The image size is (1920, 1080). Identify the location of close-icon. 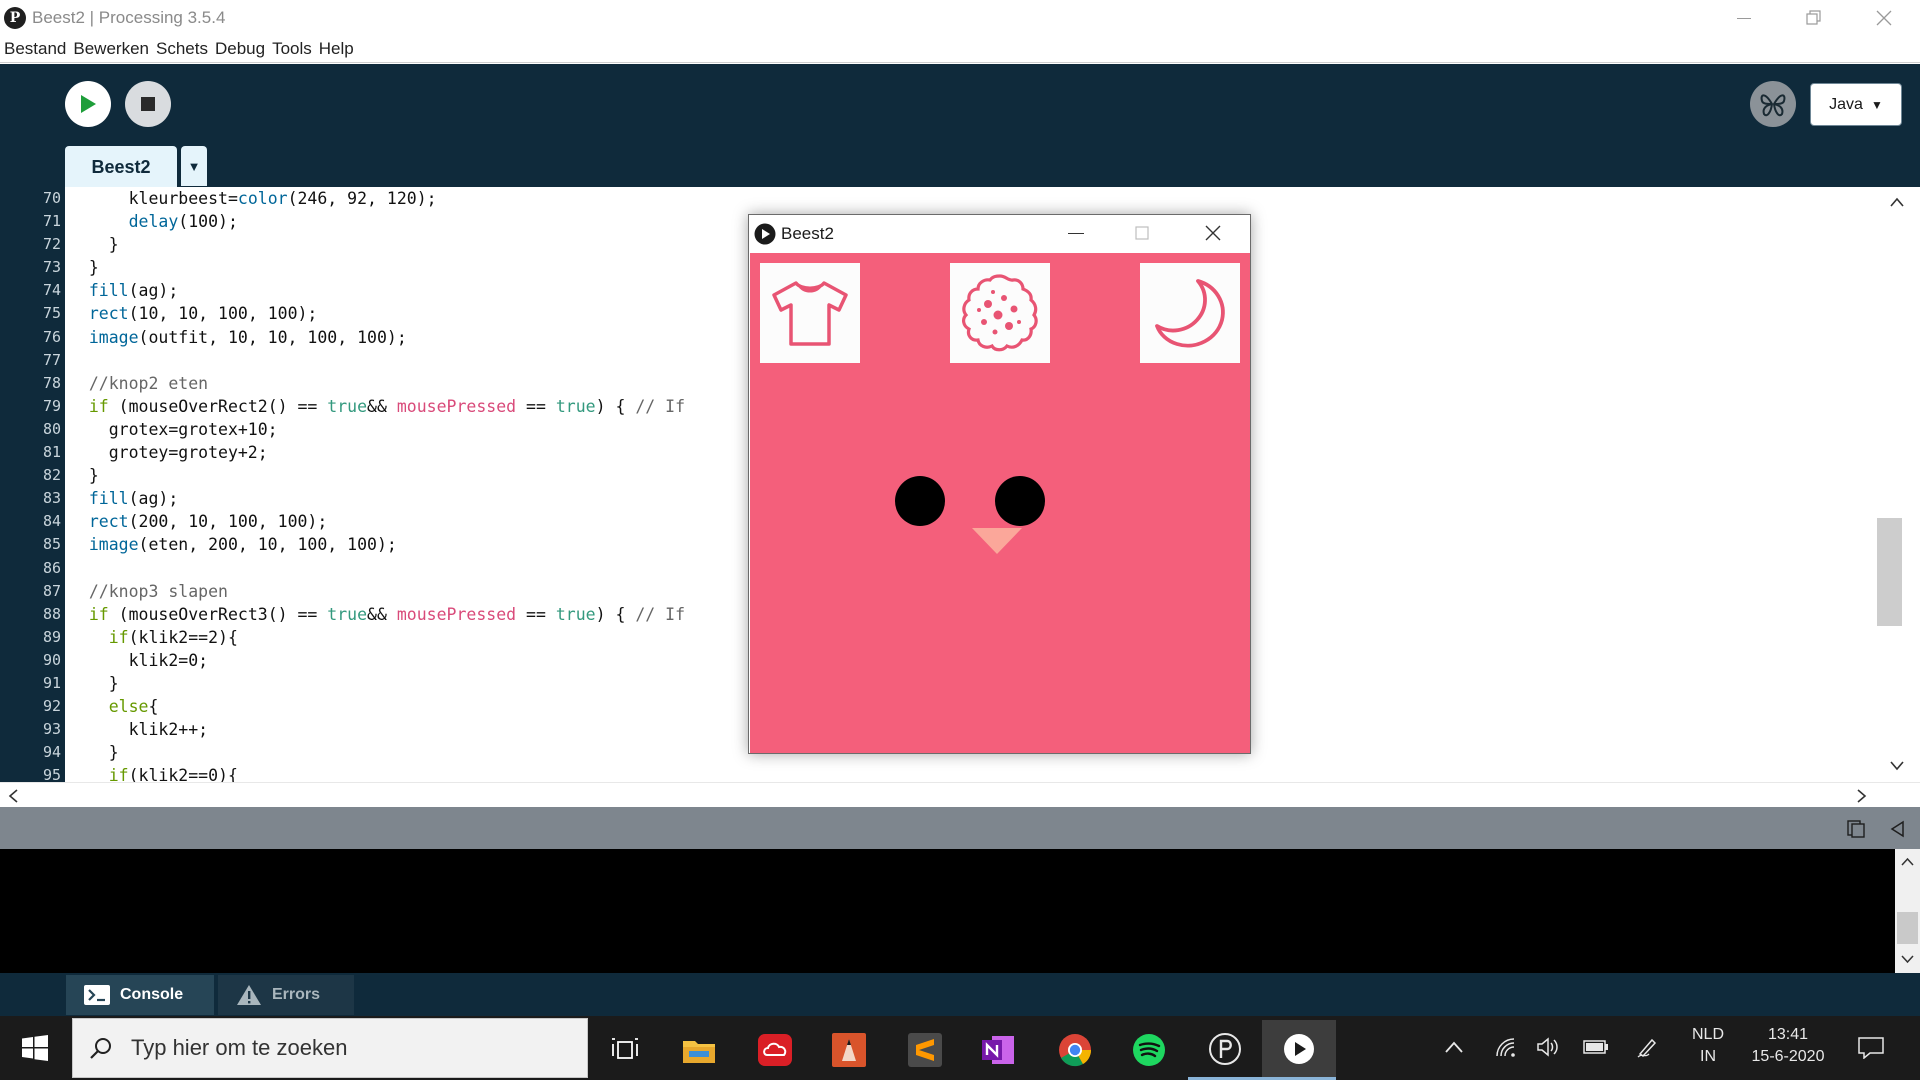
(1213, 233).